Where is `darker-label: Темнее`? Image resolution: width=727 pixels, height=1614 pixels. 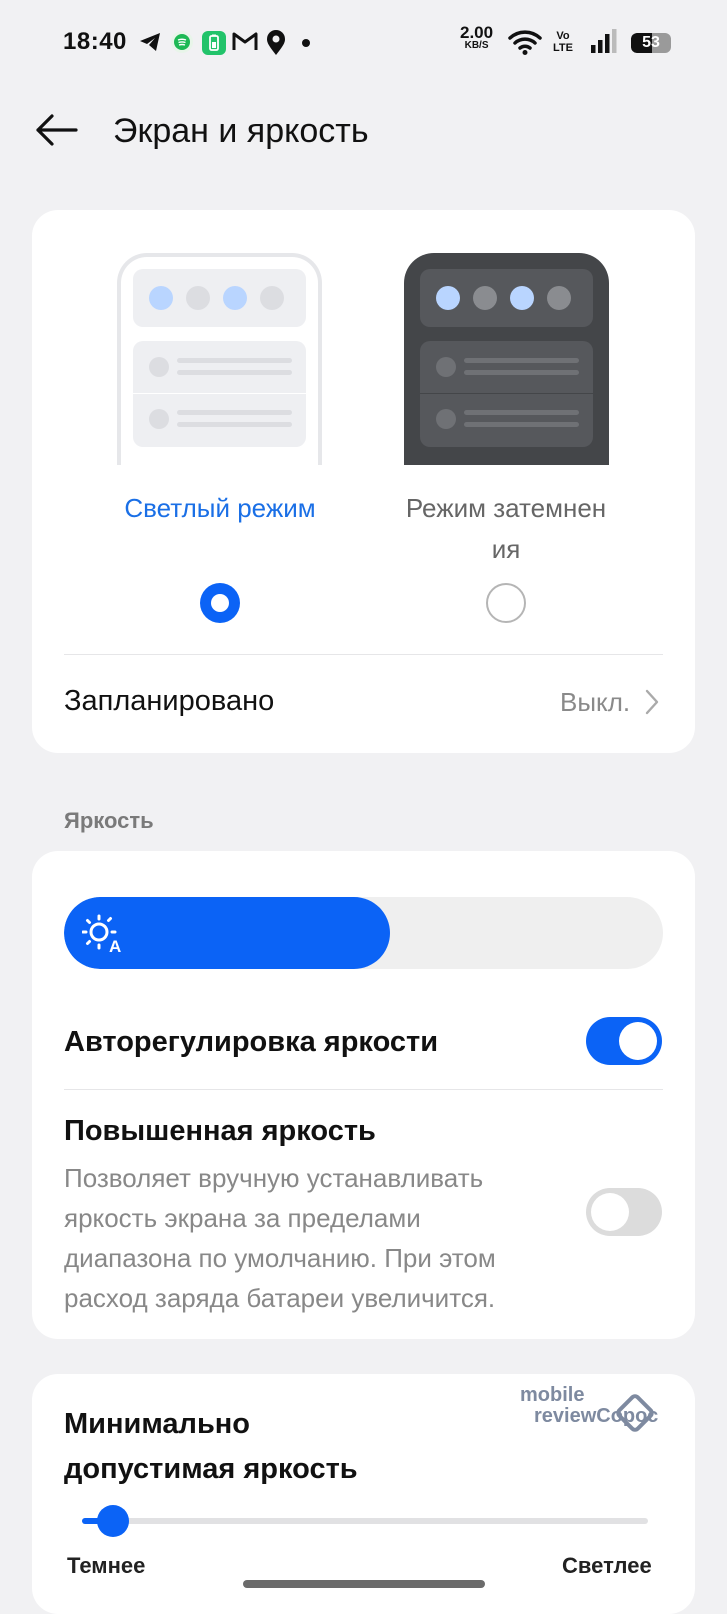
darker-label: Темнее is located at coordinates (106, 1565).